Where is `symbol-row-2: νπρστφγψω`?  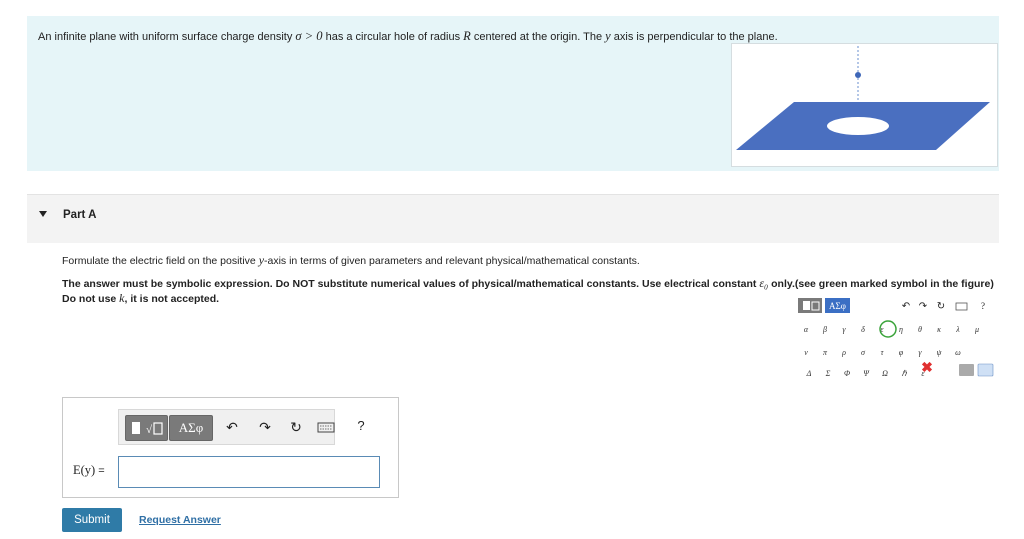
symbol-row-2: νπρστφγψω is located at coordinates (882, 352).